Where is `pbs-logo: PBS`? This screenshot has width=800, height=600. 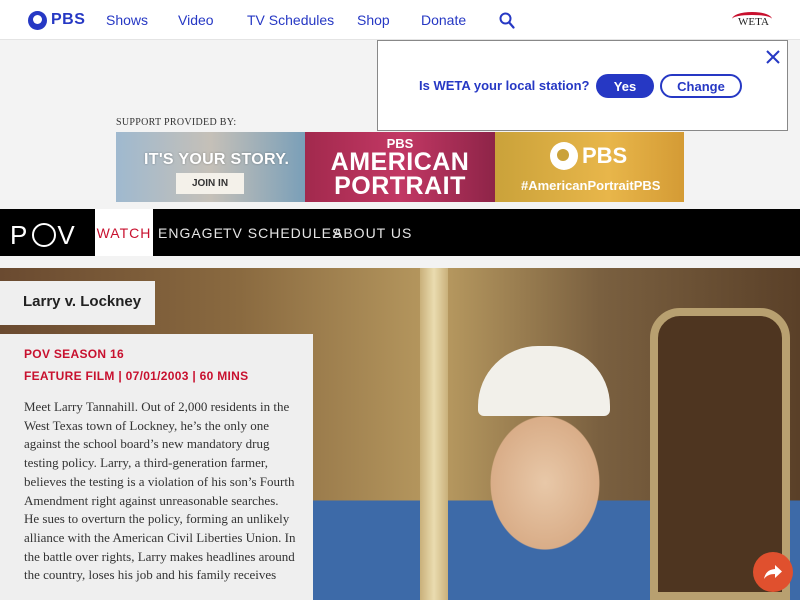
pbs-logo: PBS is located at coordinates (56, 20).